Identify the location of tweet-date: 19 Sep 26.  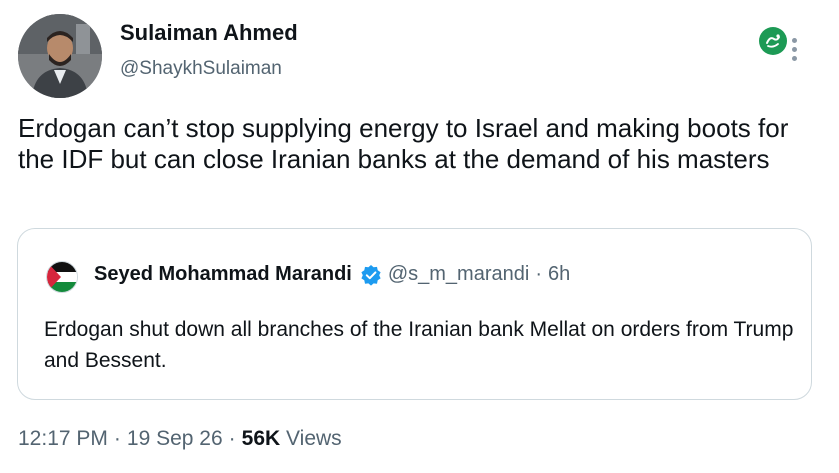
(175, 438).